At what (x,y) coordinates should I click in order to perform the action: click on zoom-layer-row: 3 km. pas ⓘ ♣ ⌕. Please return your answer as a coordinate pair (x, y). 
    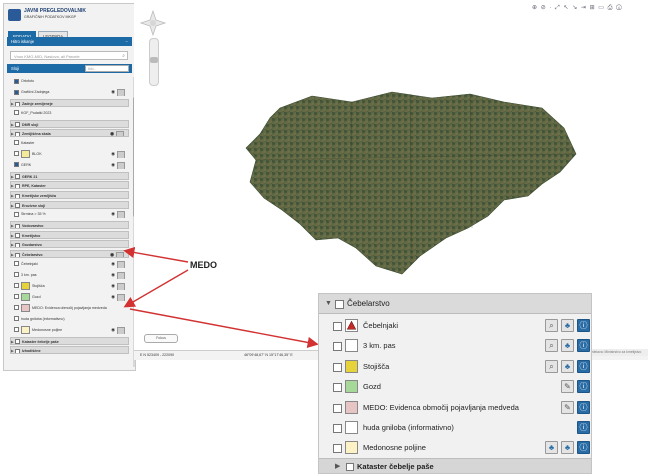
    Looking at the image, I should click on (455, 346).